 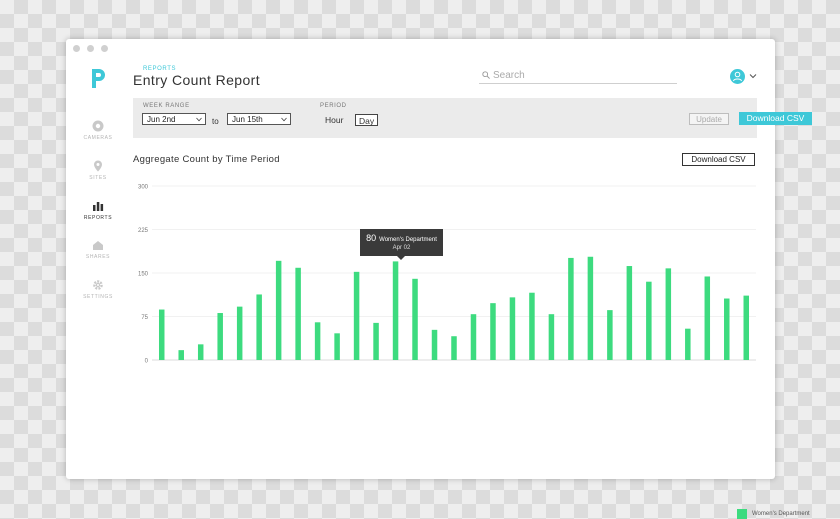 I want to click on search-icon, so click(x=486, y=75).